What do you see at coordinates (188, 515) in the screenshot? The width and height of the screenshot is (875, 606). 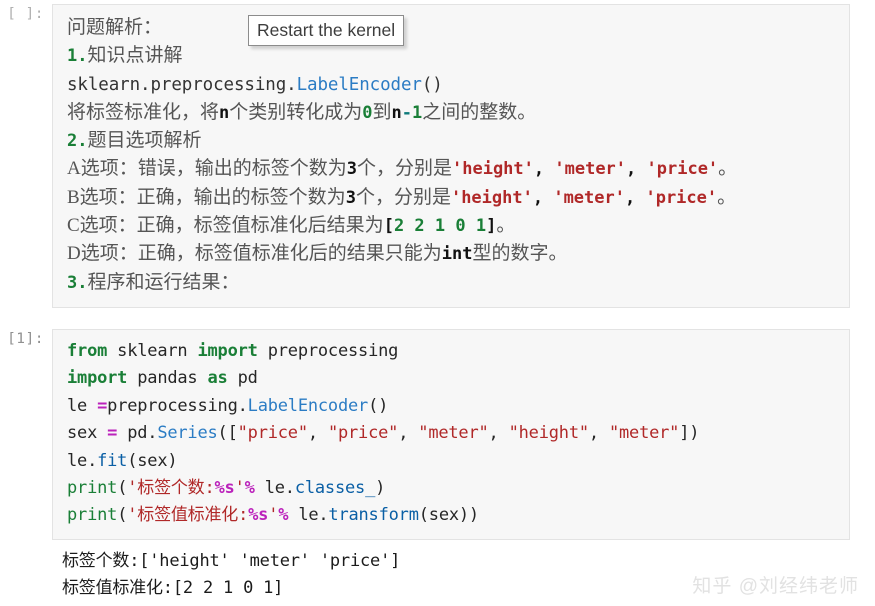 I see `code-str-transform-label: '标签值标准化:` at bounding box center [188, 515].